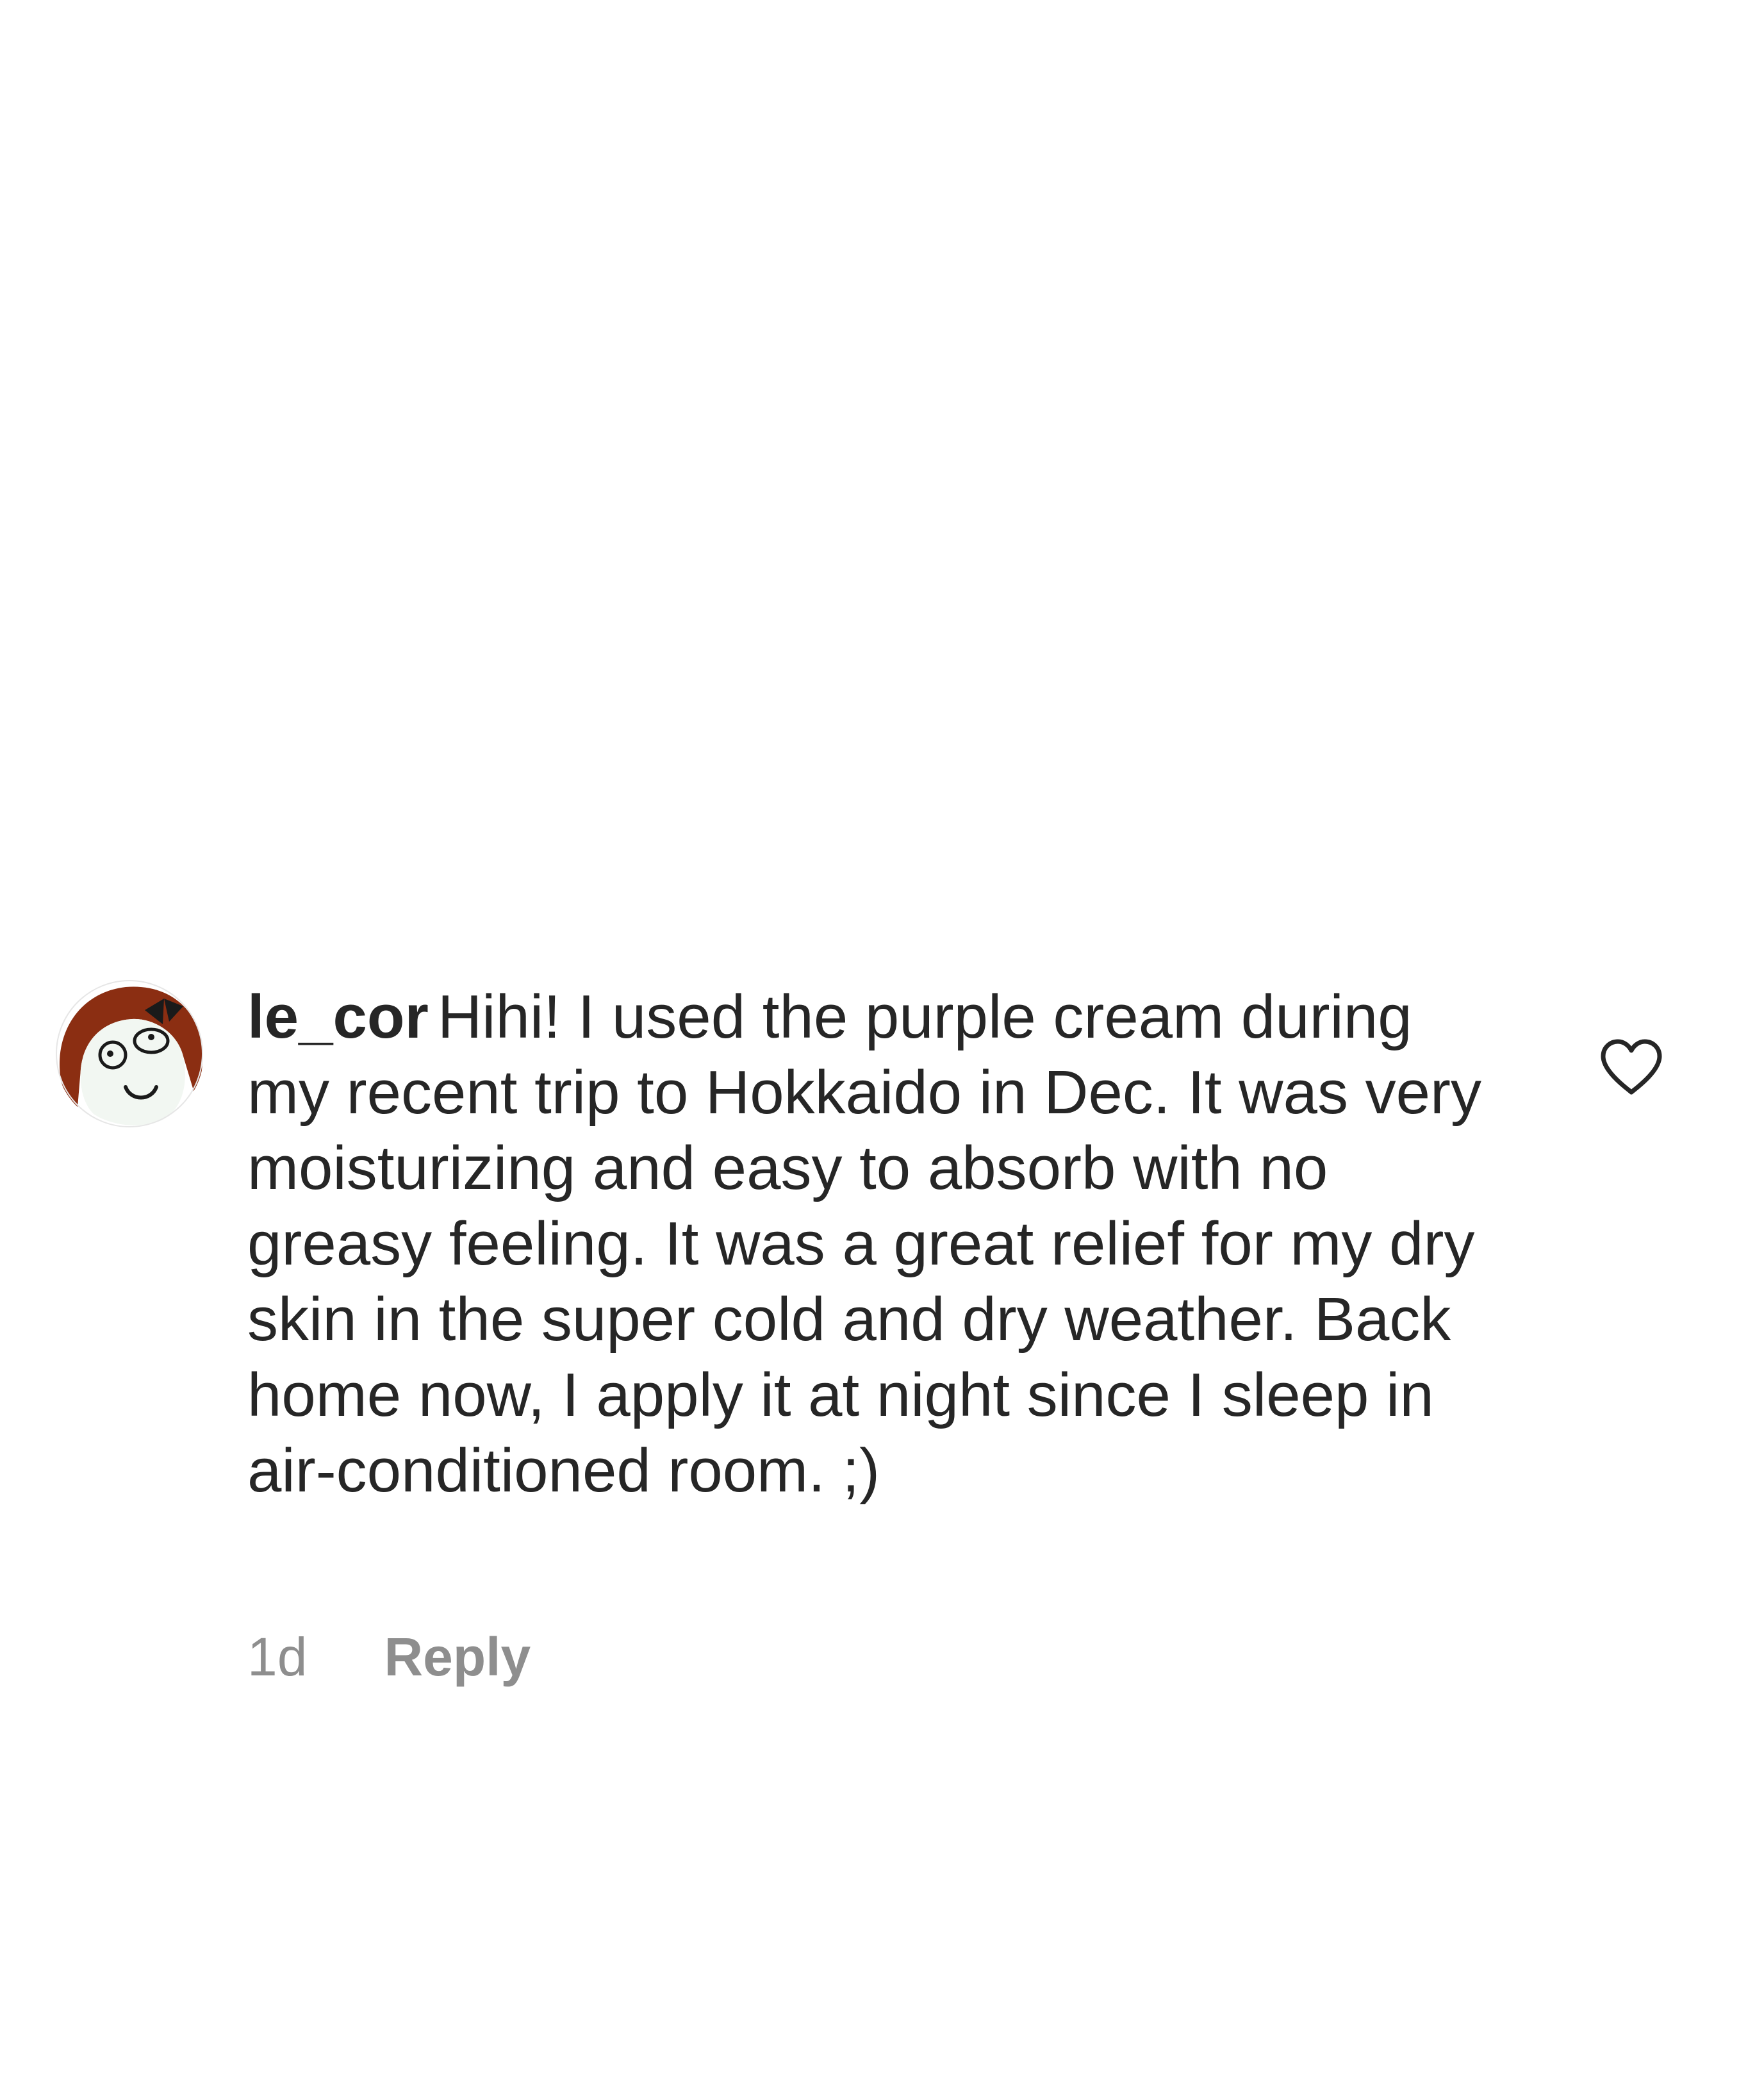 The height and width of the screenshot is (2092, 1764). I want to click on reply-button: Reply, so click(457, 1657).